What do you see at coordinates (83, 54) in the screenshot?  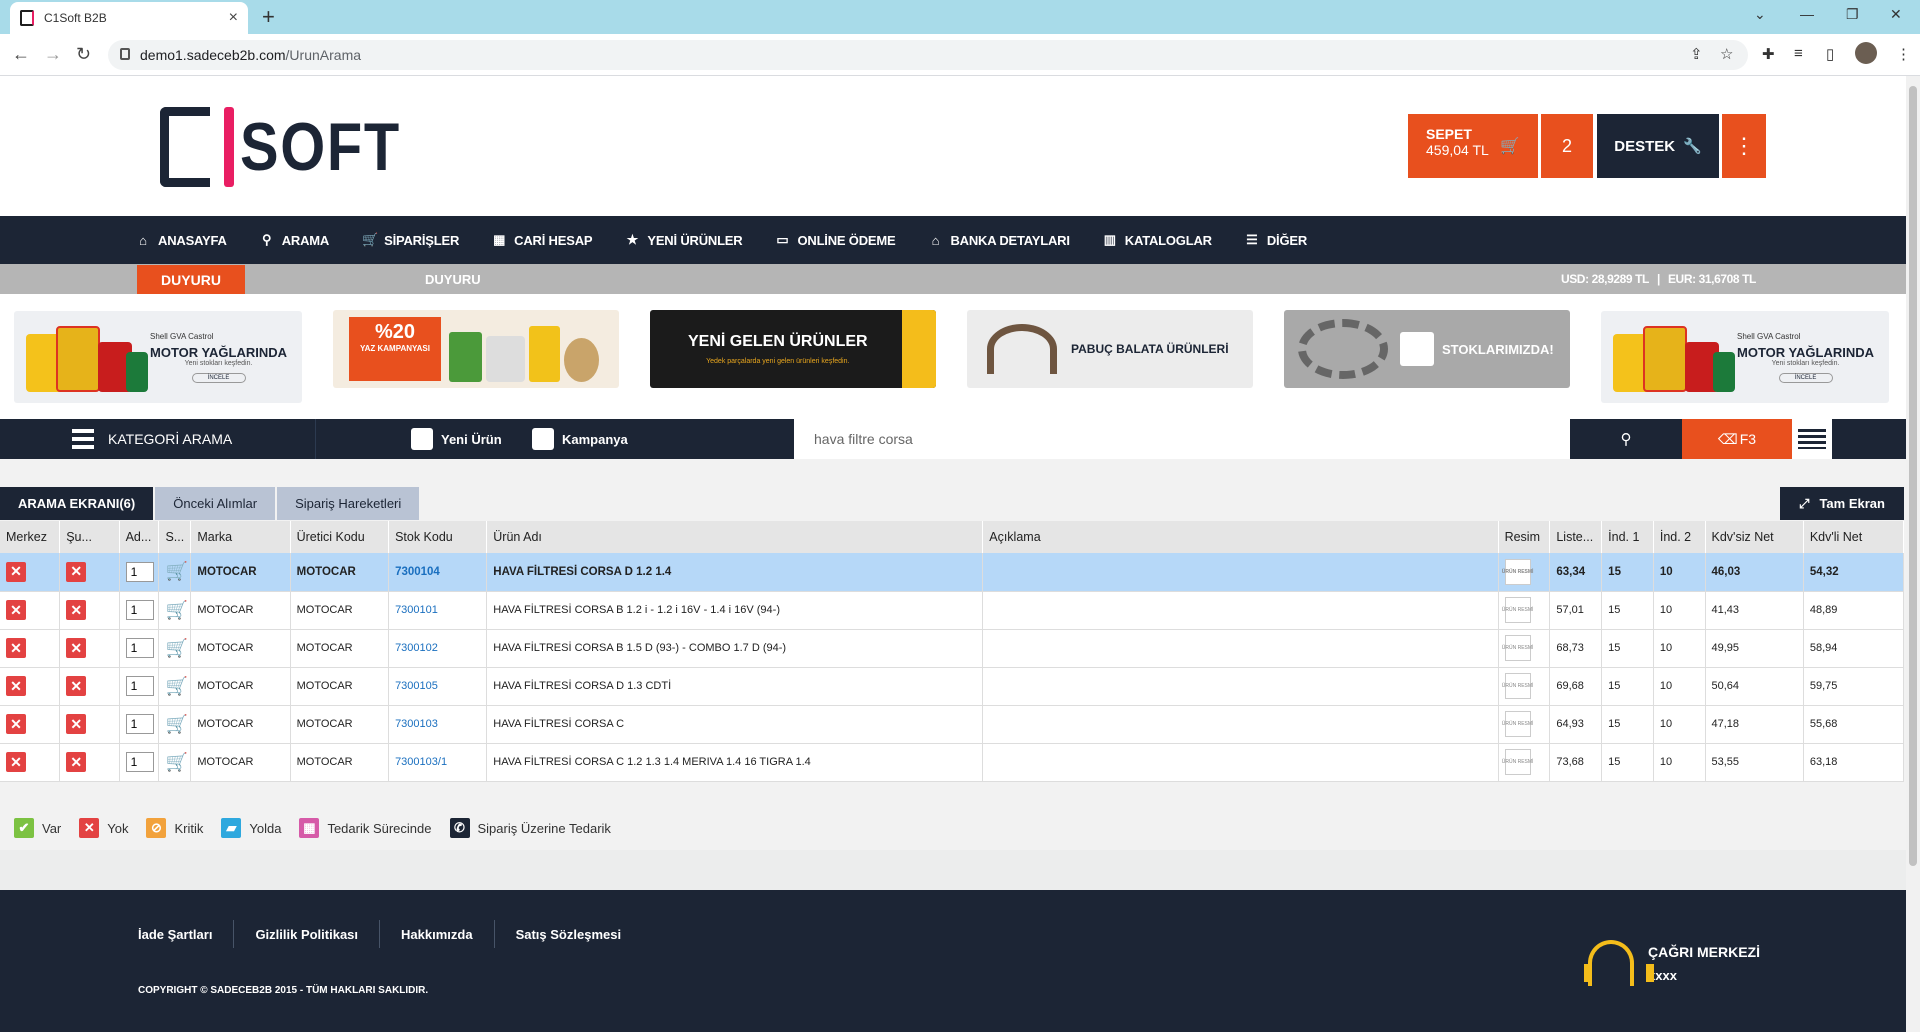 I see `reload-icon: ↻` at bounding box center [83, 54].